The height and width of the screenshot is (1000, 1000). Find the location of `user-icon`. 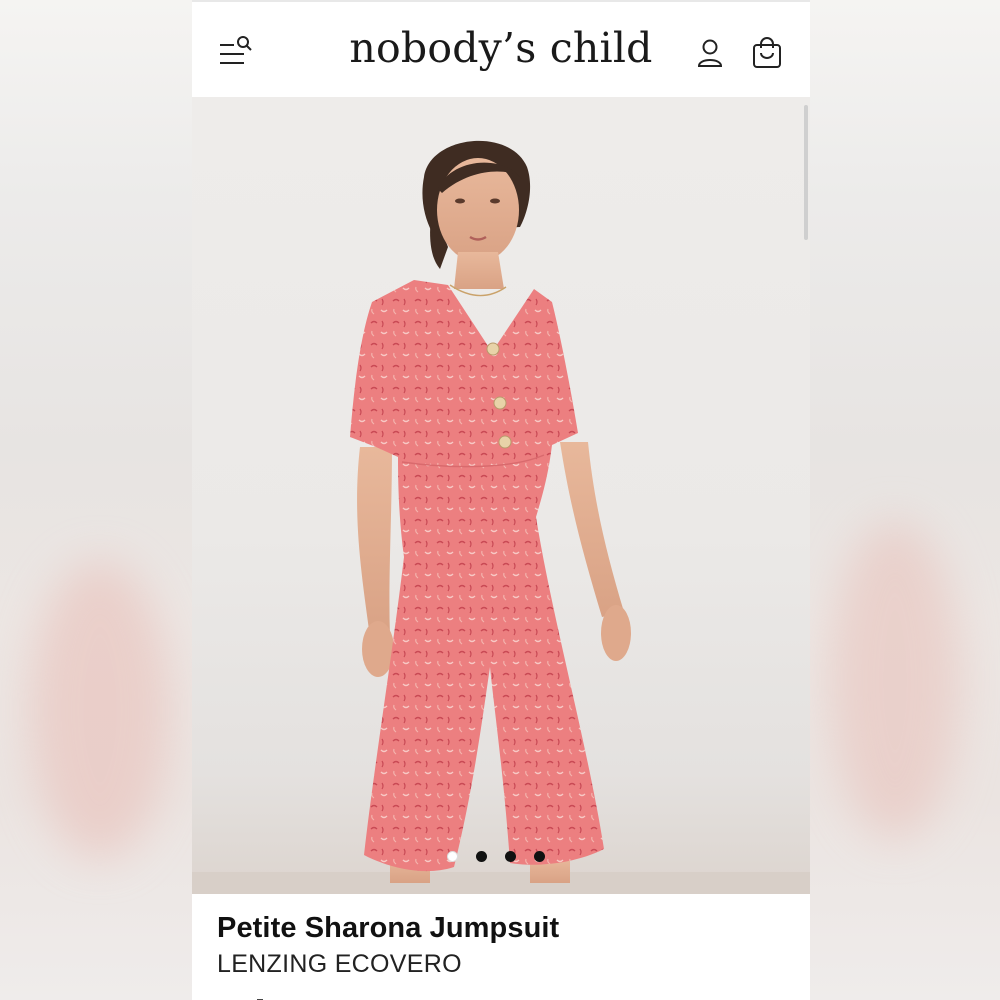

user-icon is located at coordinates (710, 53).